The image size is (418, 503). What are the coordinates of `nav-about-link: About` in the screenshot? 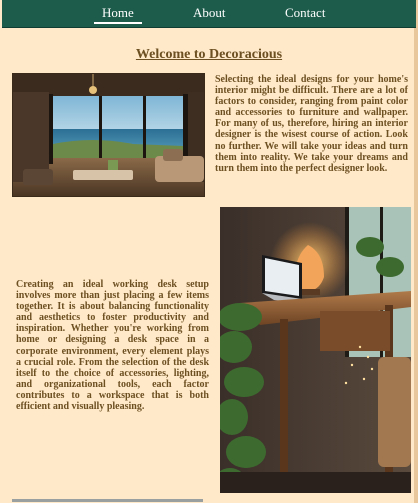 It's located at (209, 12).